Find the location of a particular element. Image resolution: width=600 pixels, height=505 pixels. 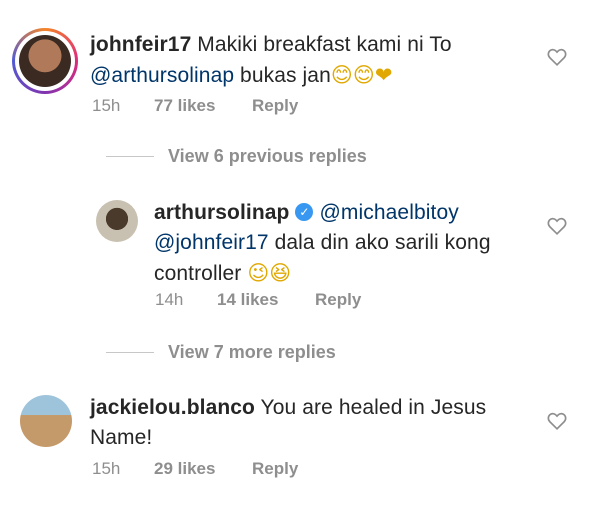

comment-meta: 15h 77 likes Reply is located at coordinates (195, 106).